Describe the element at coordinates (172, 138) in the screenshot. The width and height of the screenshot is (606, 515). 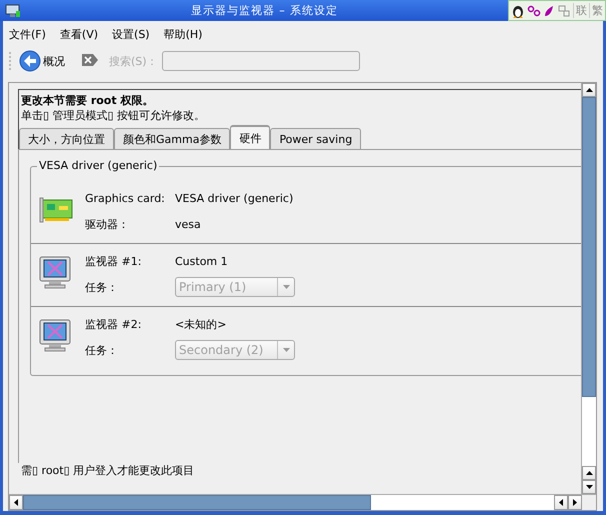
I see `tab: 颜色和Gamma参数` at that location.